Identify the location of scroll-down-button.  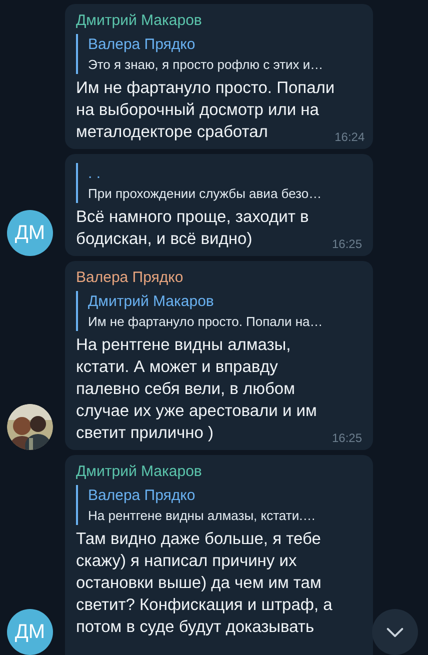
(395, 632).